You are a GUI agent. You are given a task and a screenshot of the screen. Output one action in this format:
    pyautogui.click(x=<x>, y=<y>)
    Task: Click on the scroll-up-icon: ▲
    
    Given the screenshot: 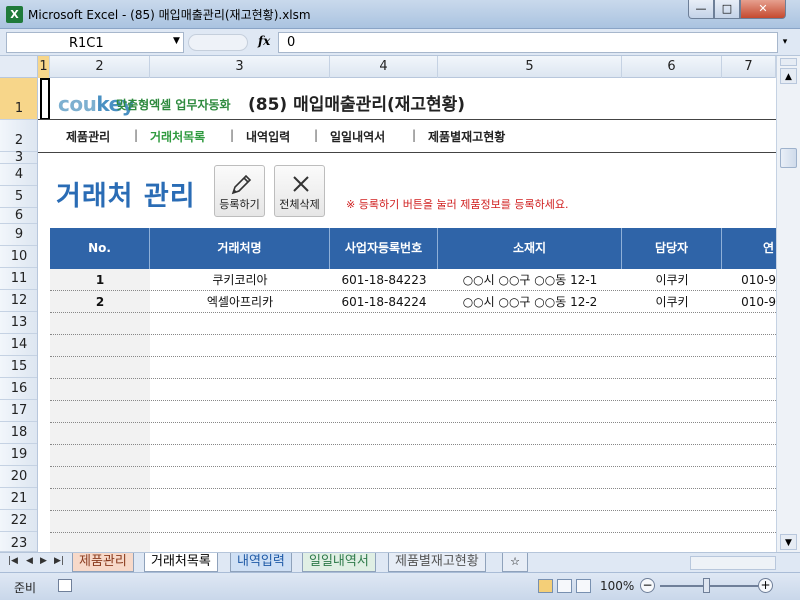 What is the action you would take?
    pyautogui.click(x=788, y=76)
    